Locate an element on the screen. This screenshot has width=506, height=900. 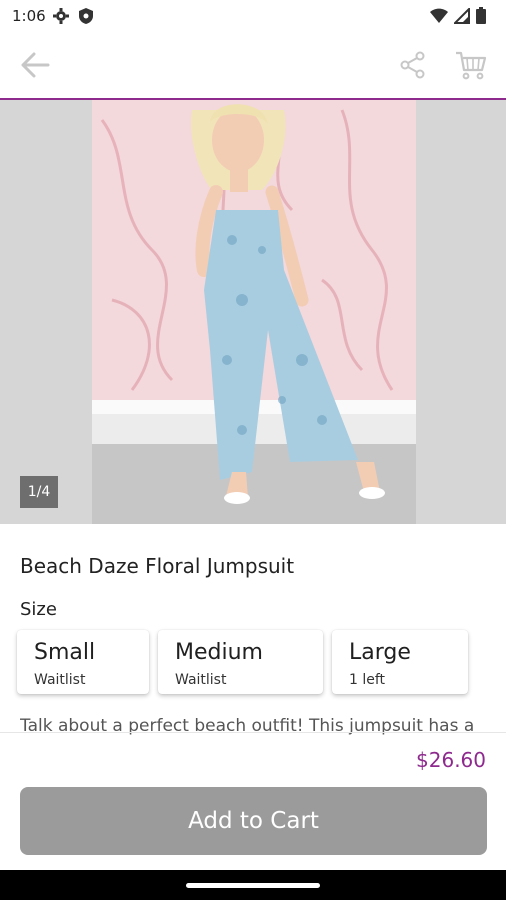
cart-icon is located at coordinates (471, 67).